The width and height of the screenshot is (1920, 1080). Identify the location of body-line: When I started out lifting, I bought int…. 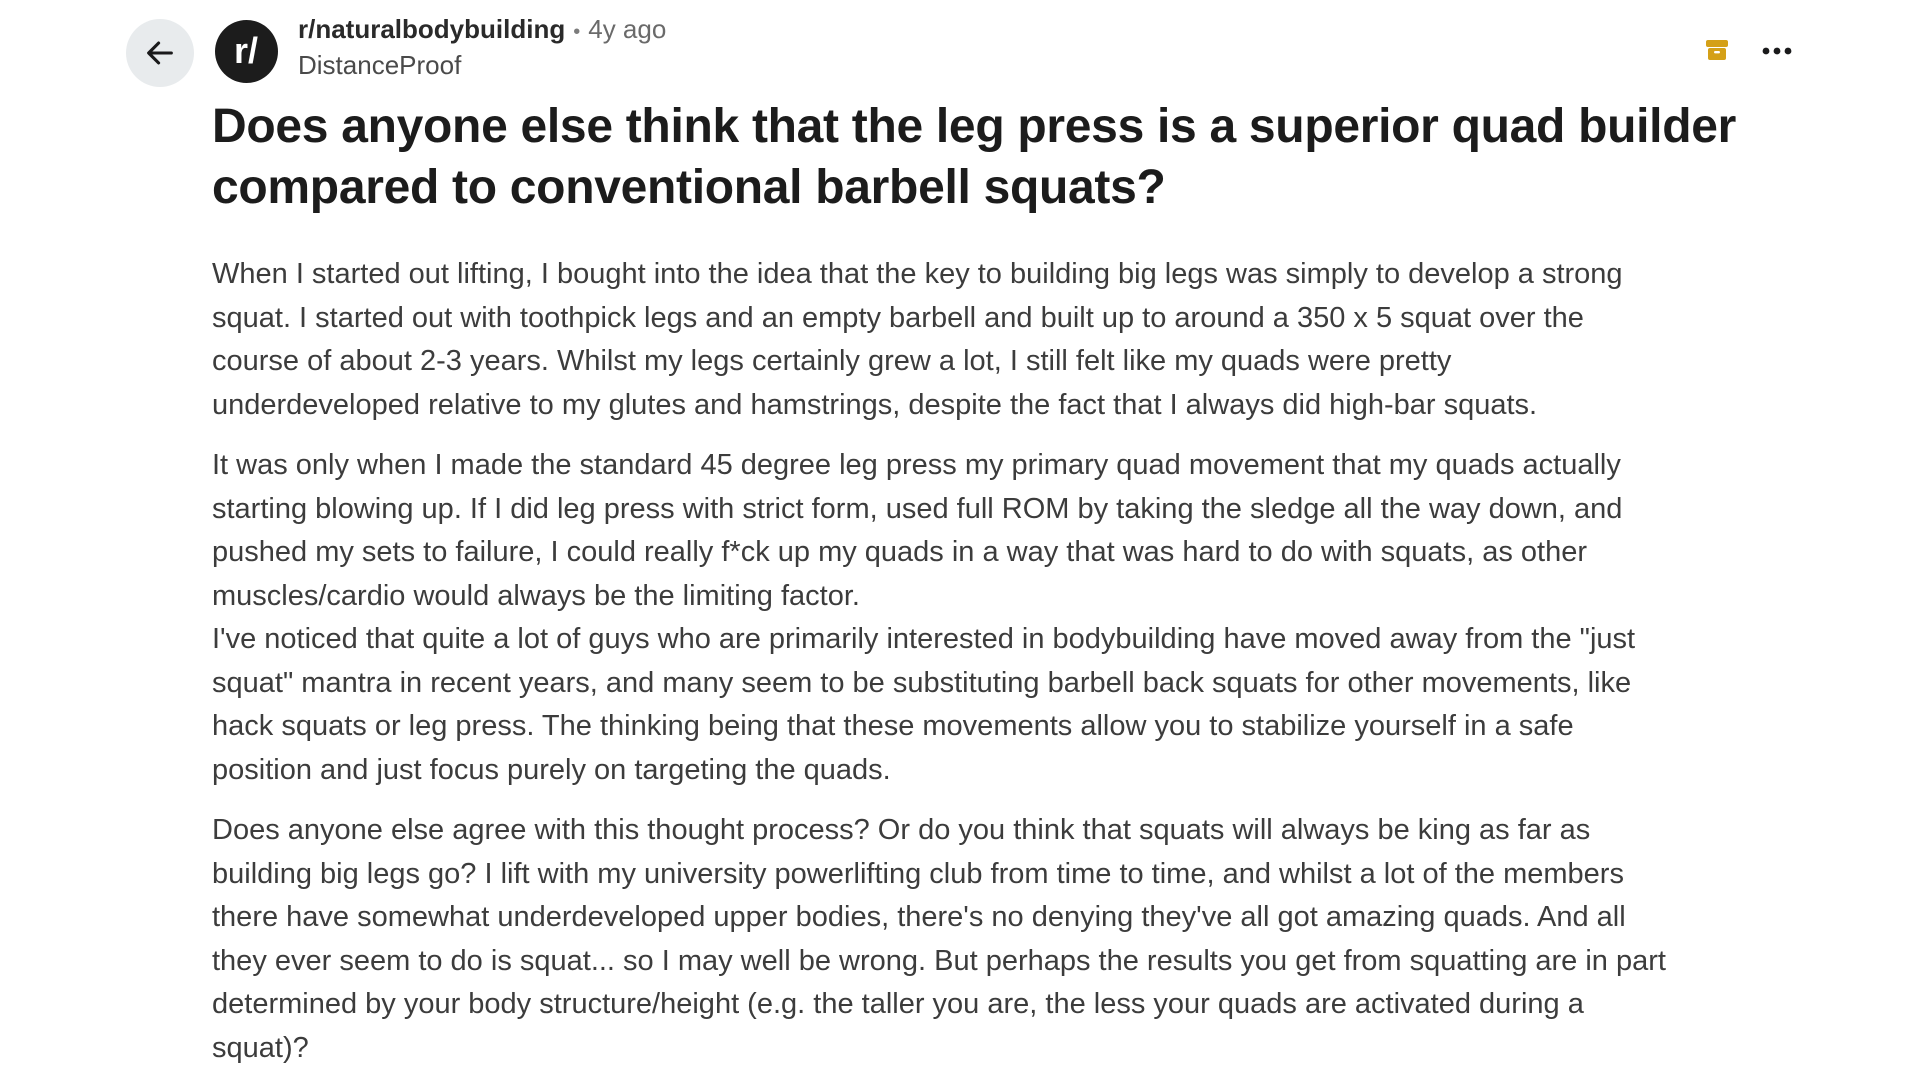
(917, 274).